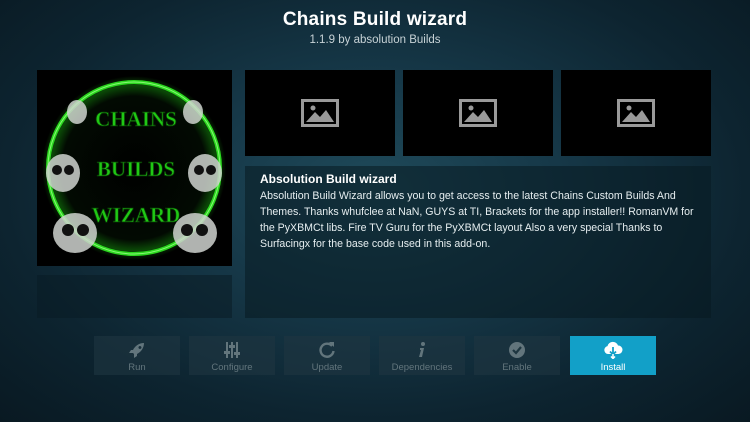 The image size is (750, 422). What do you see at coordinates (136, 215) in the screenshot?
I see `logo-text-wizard: WIZARD` at bounding box center [136, 215].